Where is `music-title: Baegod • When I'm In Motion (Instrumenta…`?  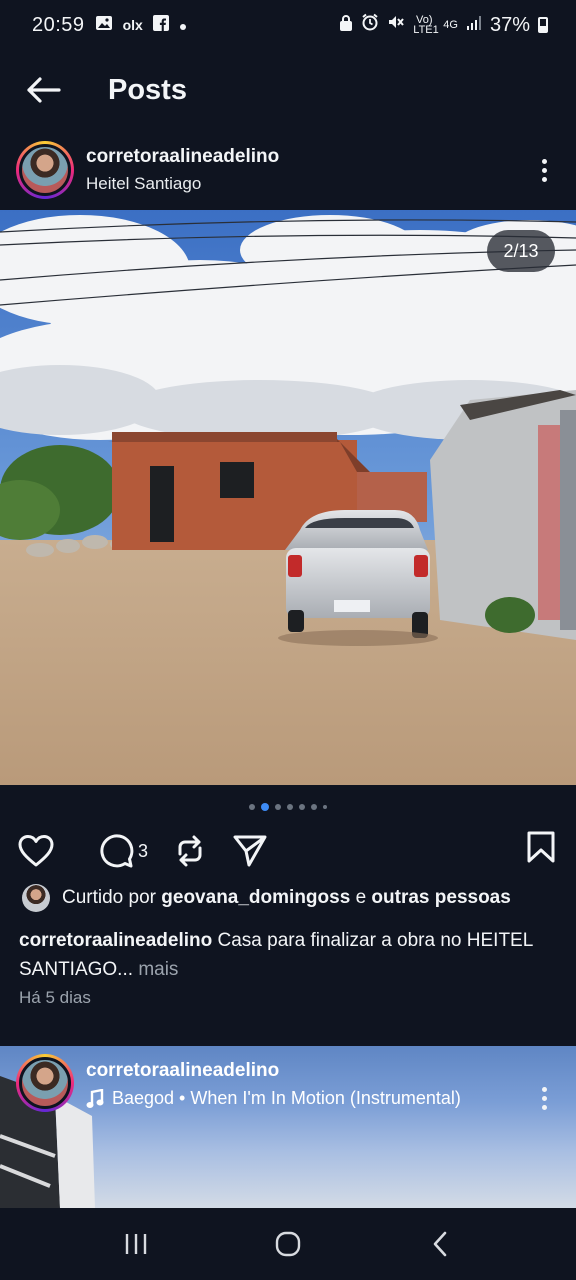
music-title: Baegod • When I'm In Motion (Instrumenta… is located at coordinates (286, 1098).